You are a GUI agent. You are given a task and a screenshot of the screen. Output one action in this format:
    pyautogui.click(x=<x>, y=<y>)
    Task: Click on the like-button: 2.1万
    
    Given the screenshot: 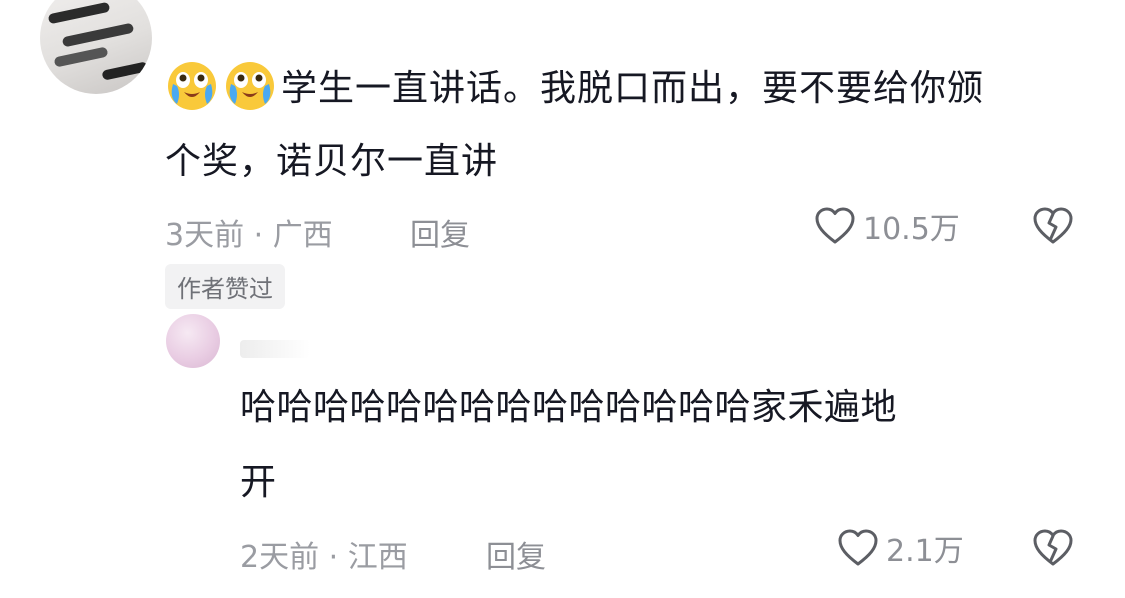 What is the action you would take?
    pyautogui.click(x=900, y=548)
    